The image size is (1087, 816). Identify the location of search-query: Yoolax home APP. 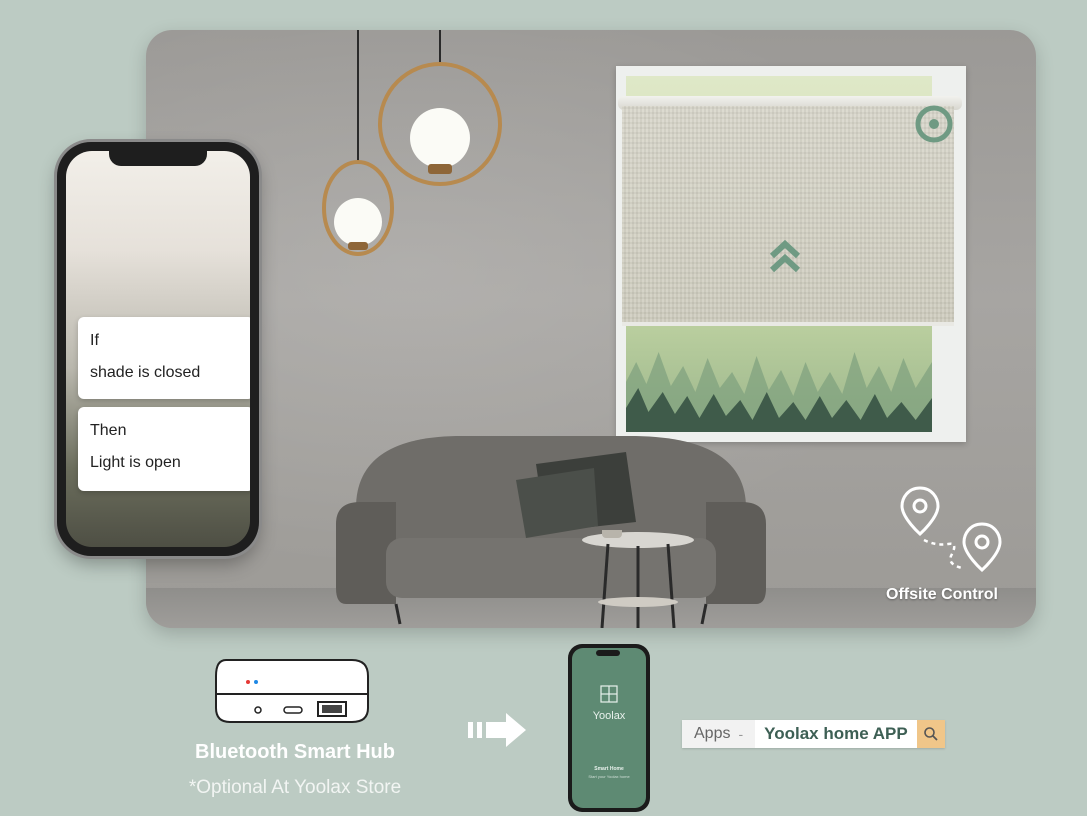
(836, 734).